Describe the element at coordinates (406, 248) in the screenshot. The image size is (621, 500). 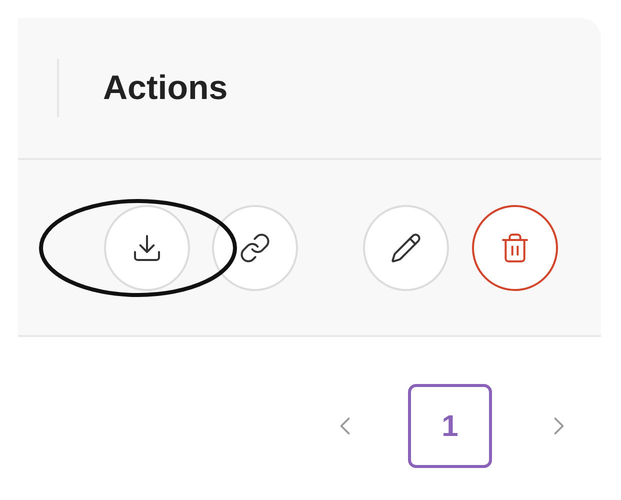
I see `pencil-icon` at that location.